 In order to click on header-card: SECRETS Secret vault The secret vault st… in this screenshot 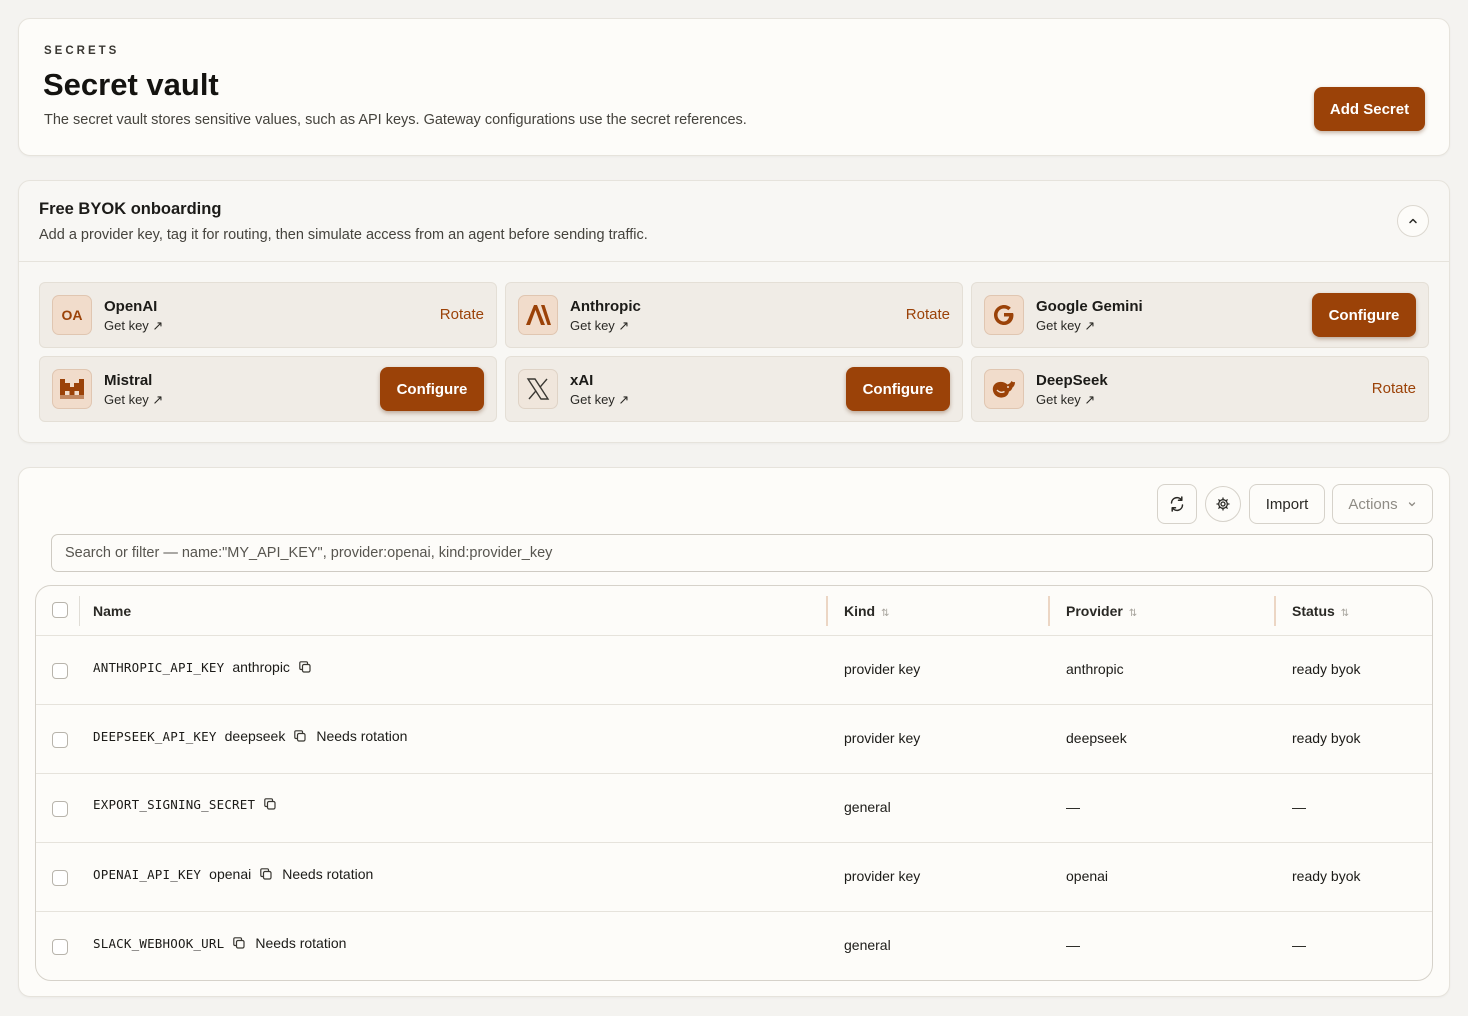, I will do `click(734, 87)`.